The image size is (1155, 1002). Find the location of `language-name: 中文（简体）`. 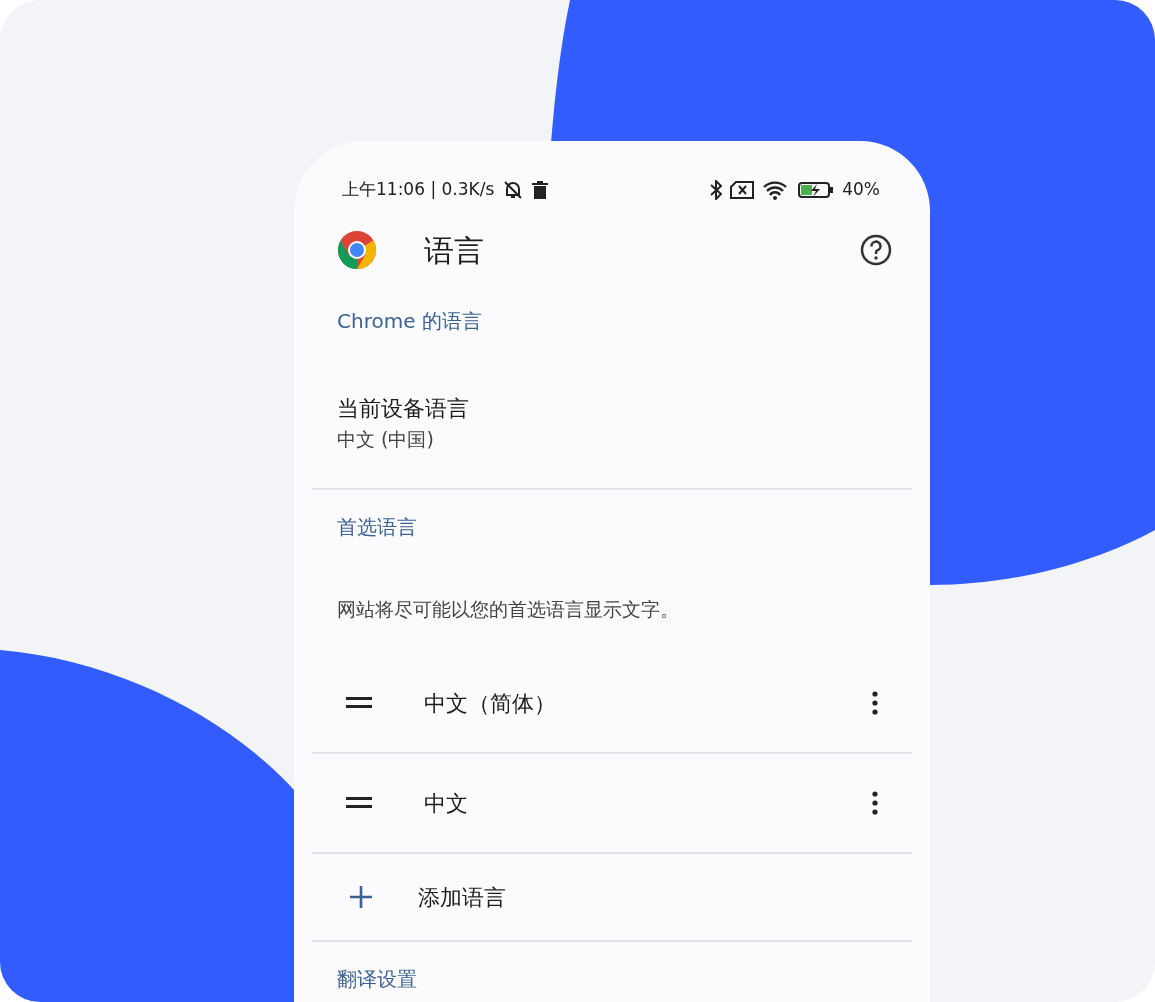

language-name: 中文（简体） is located at coordinates (490, 703).